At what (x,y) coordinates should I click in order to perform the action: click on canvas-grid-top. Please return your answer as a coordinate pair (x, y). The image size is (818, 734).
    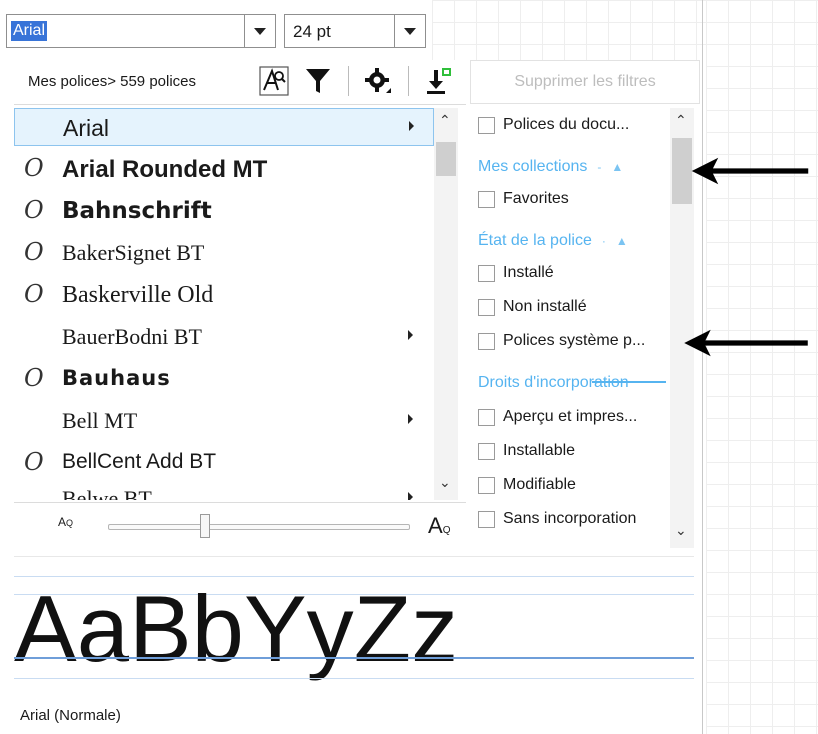
    Looking at the image, I should click on (569, 30).